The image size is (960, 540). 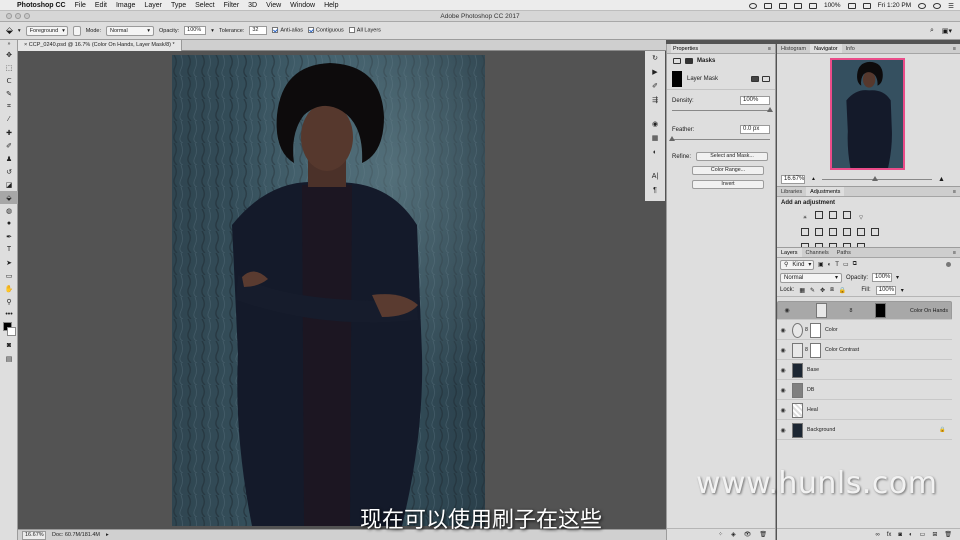 I want to click on menu-image: Image, so click(x=125, y=5).